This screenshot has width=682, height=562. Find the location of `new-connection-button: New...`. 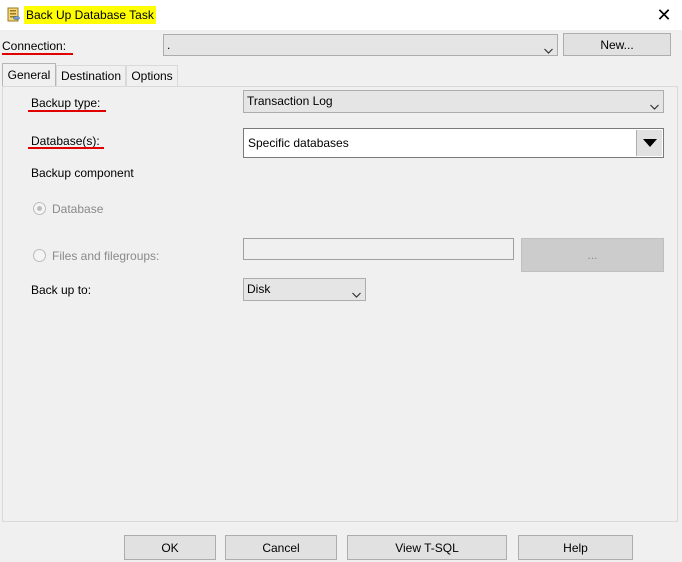

new-connection-button: New... is located at coordinates (617, 44).